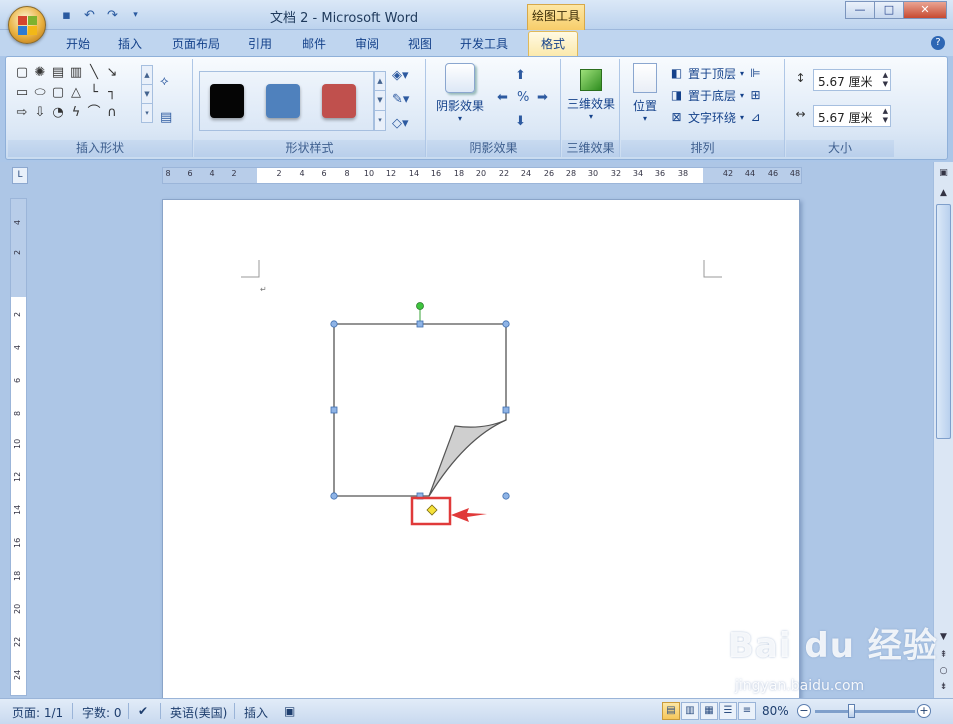  Describe the element at coordinates (529, 76) in the screenshot. I see `nudge-shadow-up-icon: ⬆` at that location.